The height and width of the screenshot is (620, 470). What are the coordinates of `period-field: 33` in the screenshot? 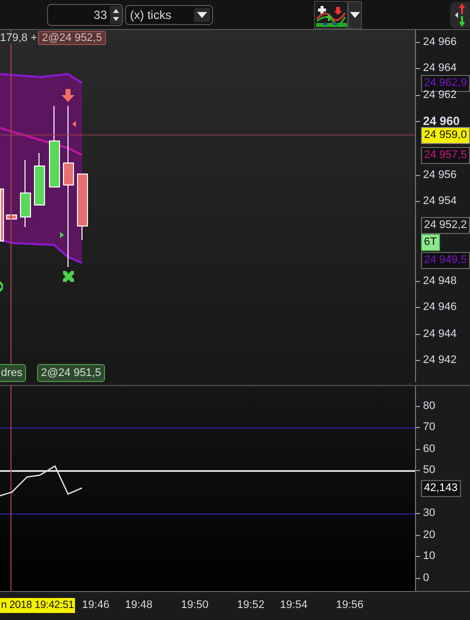 It's located at (85, 15).